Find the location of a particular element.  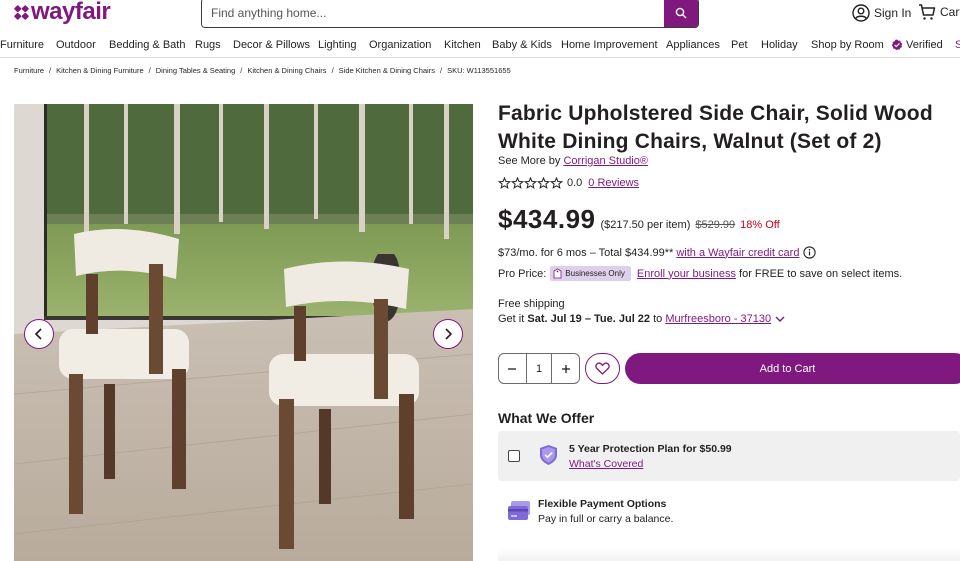

nav-item-decor-pillows: Decor & Pillows is located at coordinates (271, 45).